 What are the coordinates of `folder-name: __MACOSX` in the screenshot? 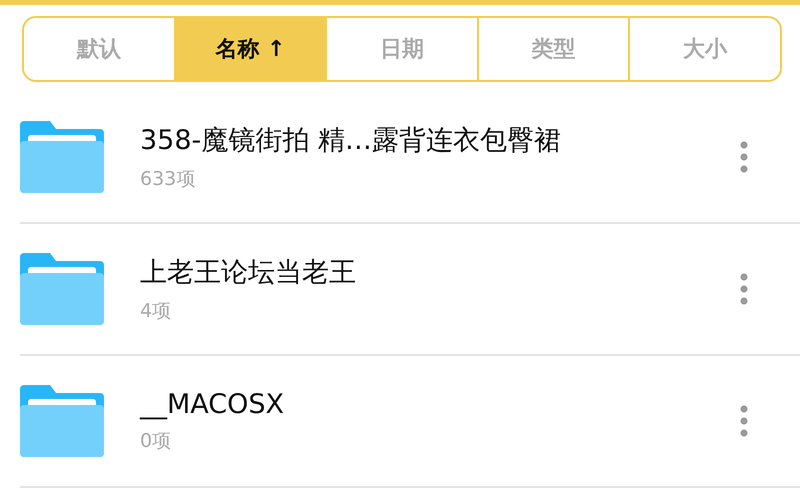 It's located at (440, 404).